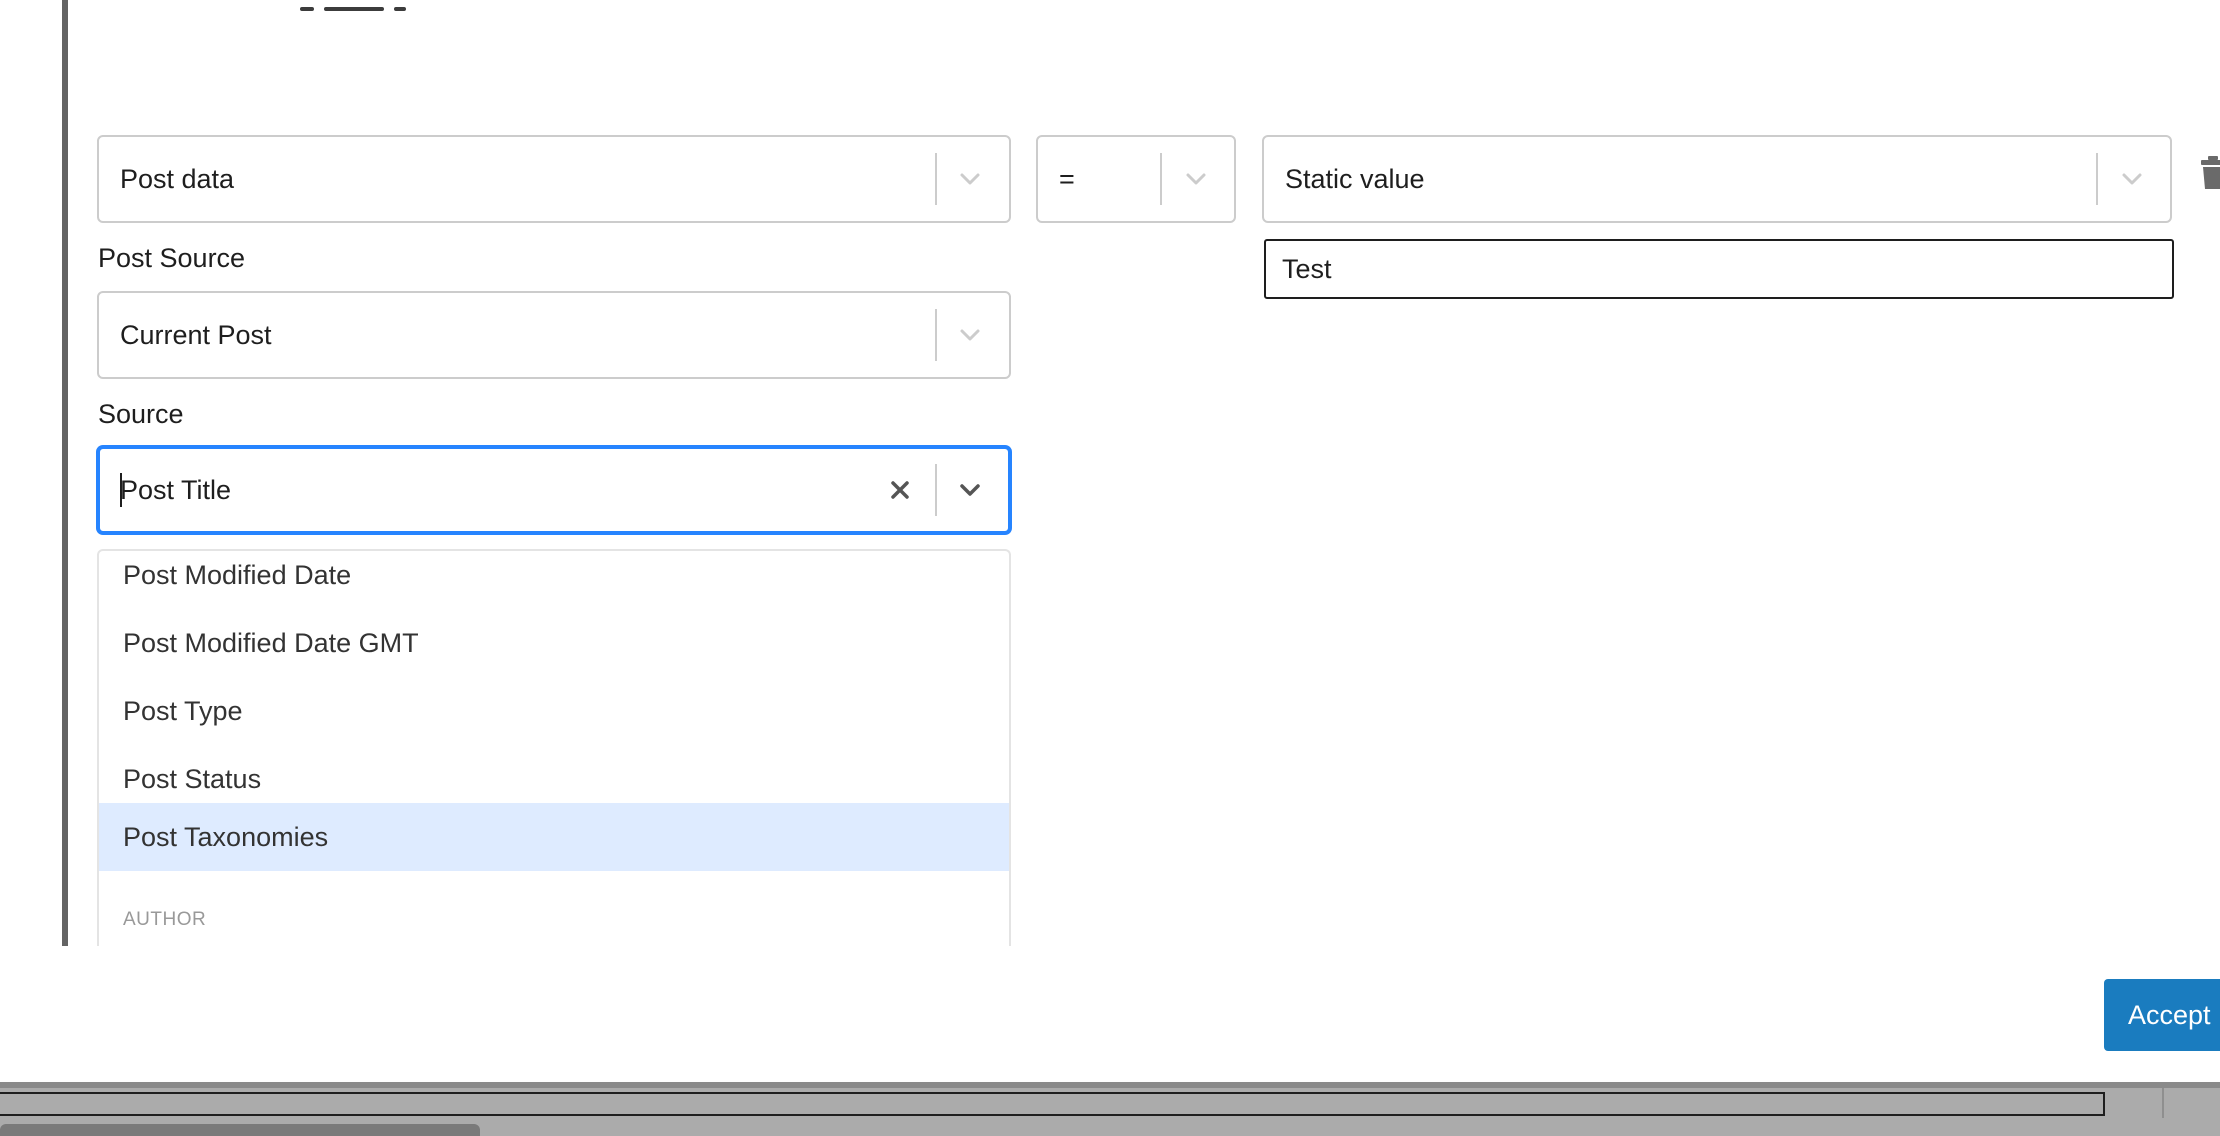 The image size is (2220, 1136). I want to click on operator-select: =, so click(1136, 179).